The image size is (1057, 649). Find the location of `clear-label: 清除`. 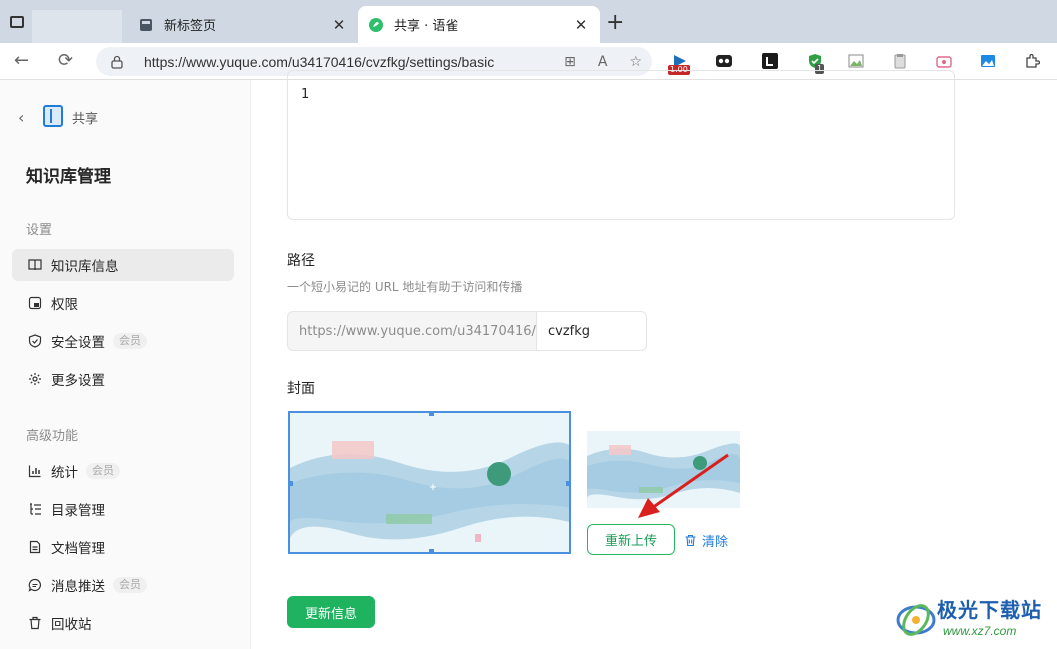

clear-label: 清除 is located at coordinates (715, 542).